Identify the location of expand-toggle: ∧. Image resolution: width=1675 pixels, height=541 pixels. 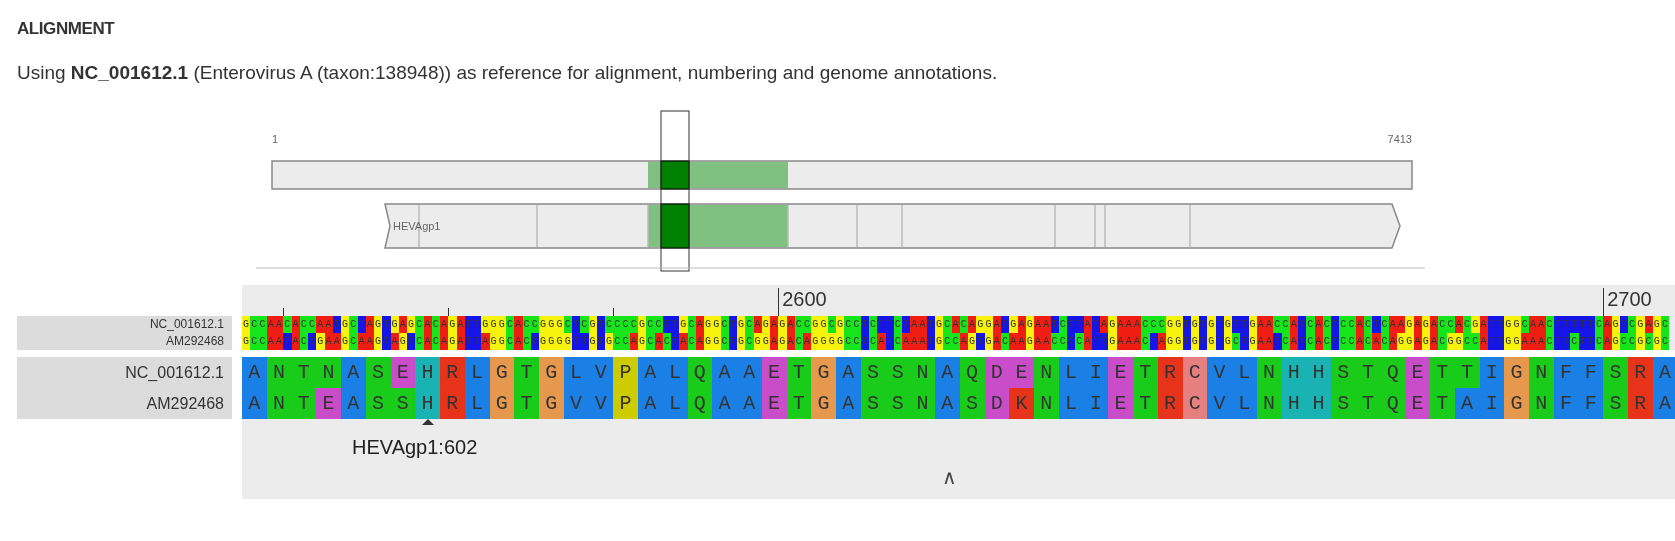
(949, 477).